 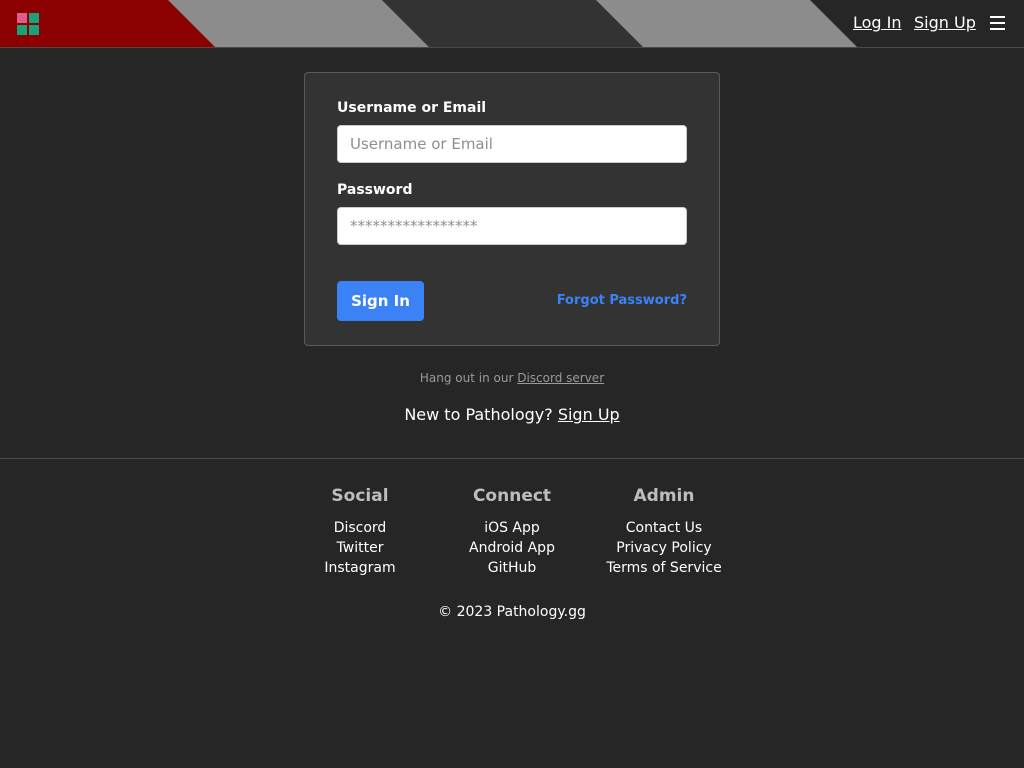 I want to click on footer-link-terms-of-service: Terms of Service, so click(x=664, y=568).